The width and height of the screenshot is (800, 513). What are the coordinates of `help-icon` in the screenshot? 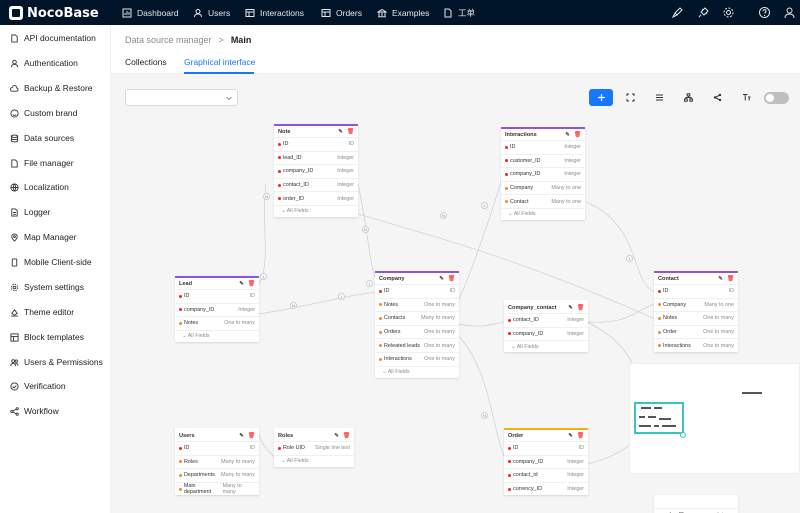 It's located at (764, 12).